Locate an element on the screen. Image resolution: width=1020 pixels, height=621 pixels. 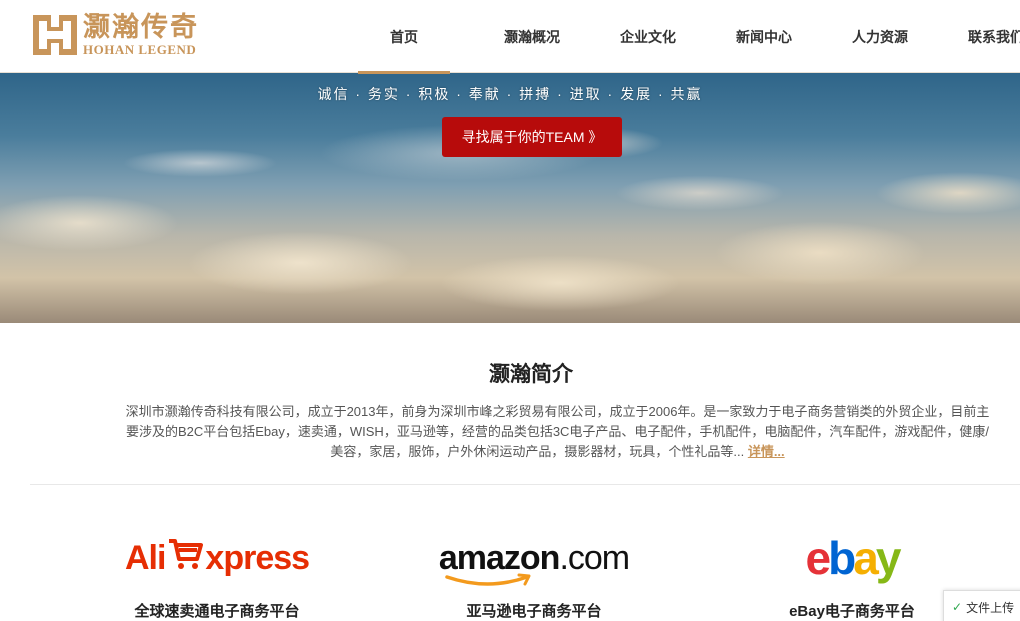
platform-aliexpress: Ali xpress 全球速卖通电子商务平台 is located at coordinates (217, 575).